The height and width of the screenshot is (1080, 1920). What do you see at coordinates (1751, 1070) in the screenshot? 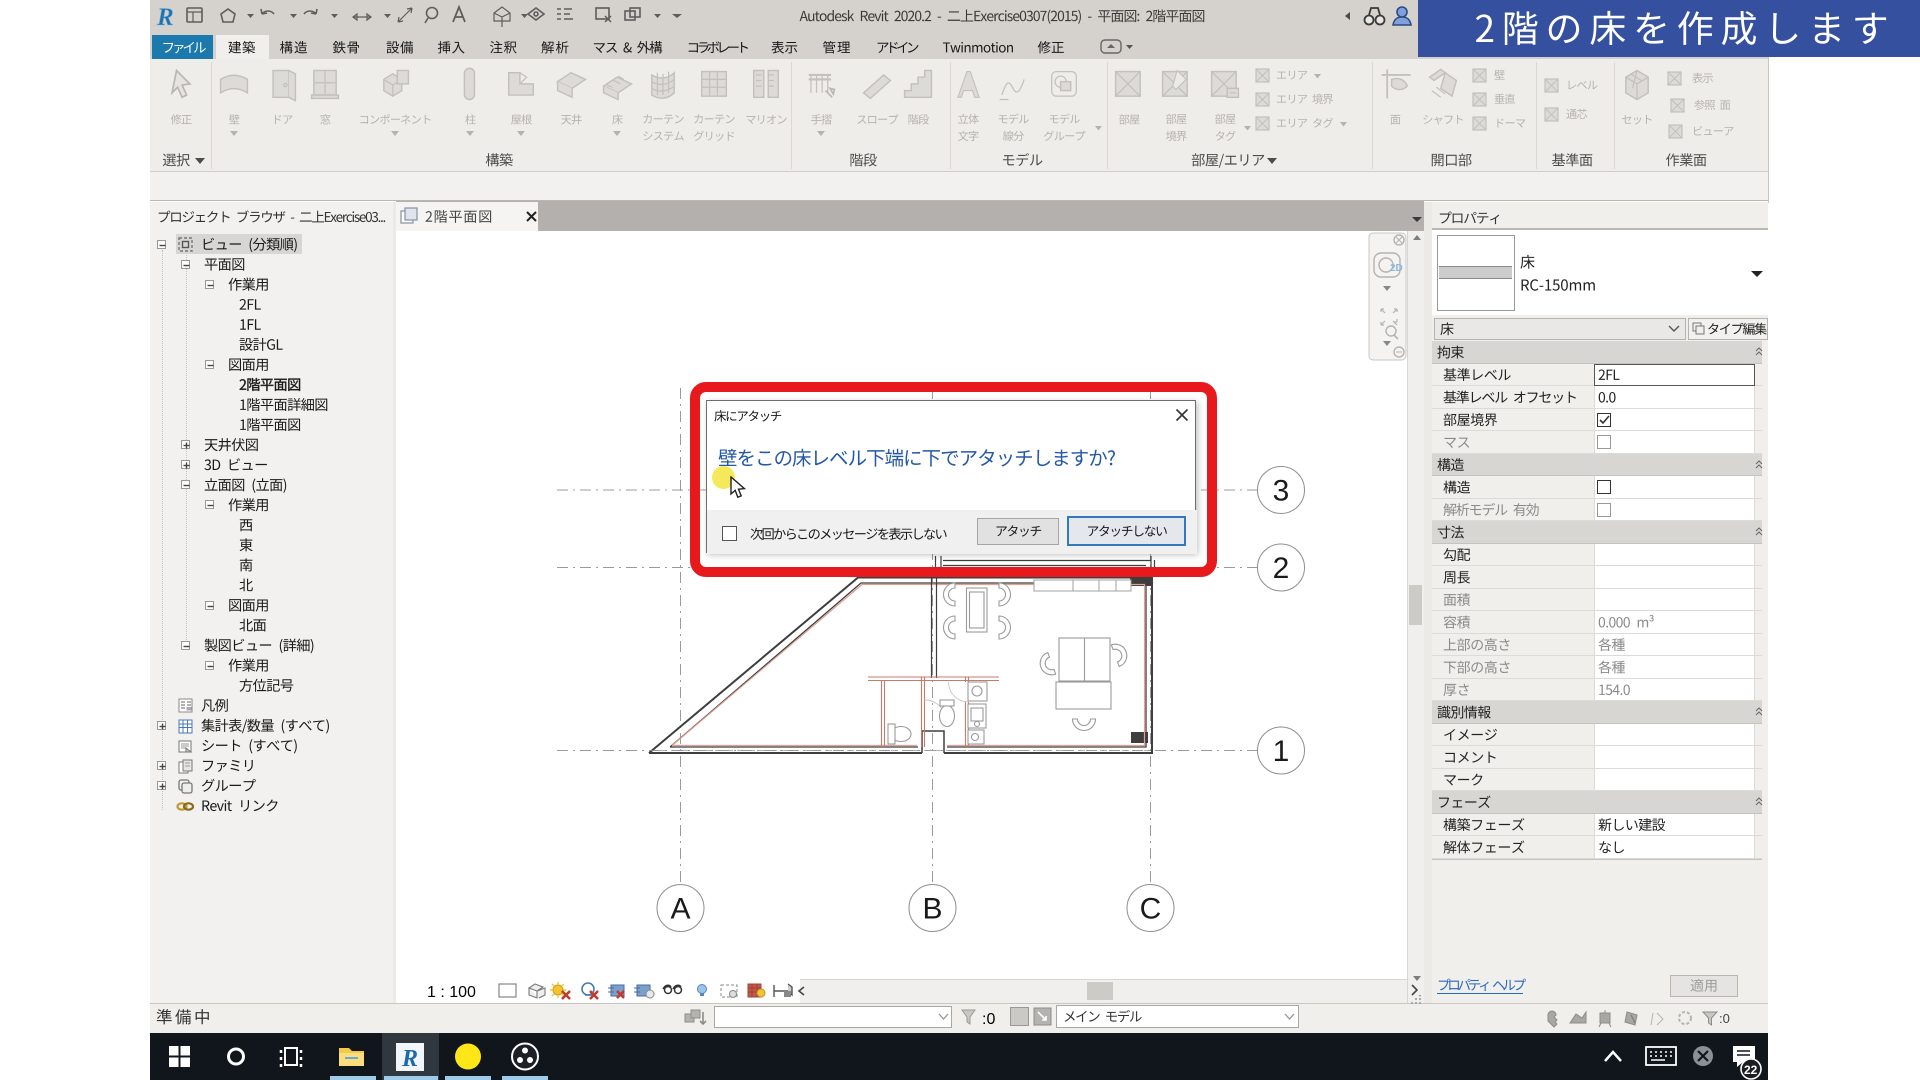
I see `svg-text: 22` at bounding box center [1751, 1070].